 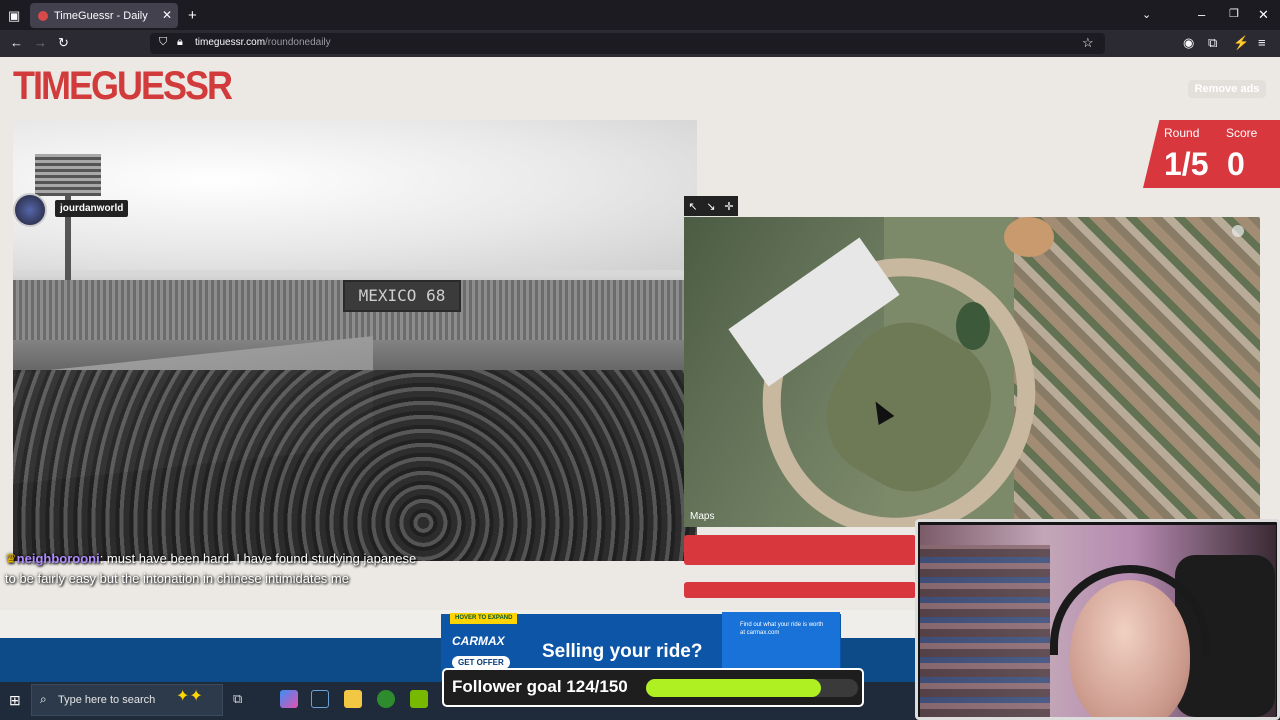 I want to click on follower-goal-text: Follower goal 124/150, so click(x=540, y=686).